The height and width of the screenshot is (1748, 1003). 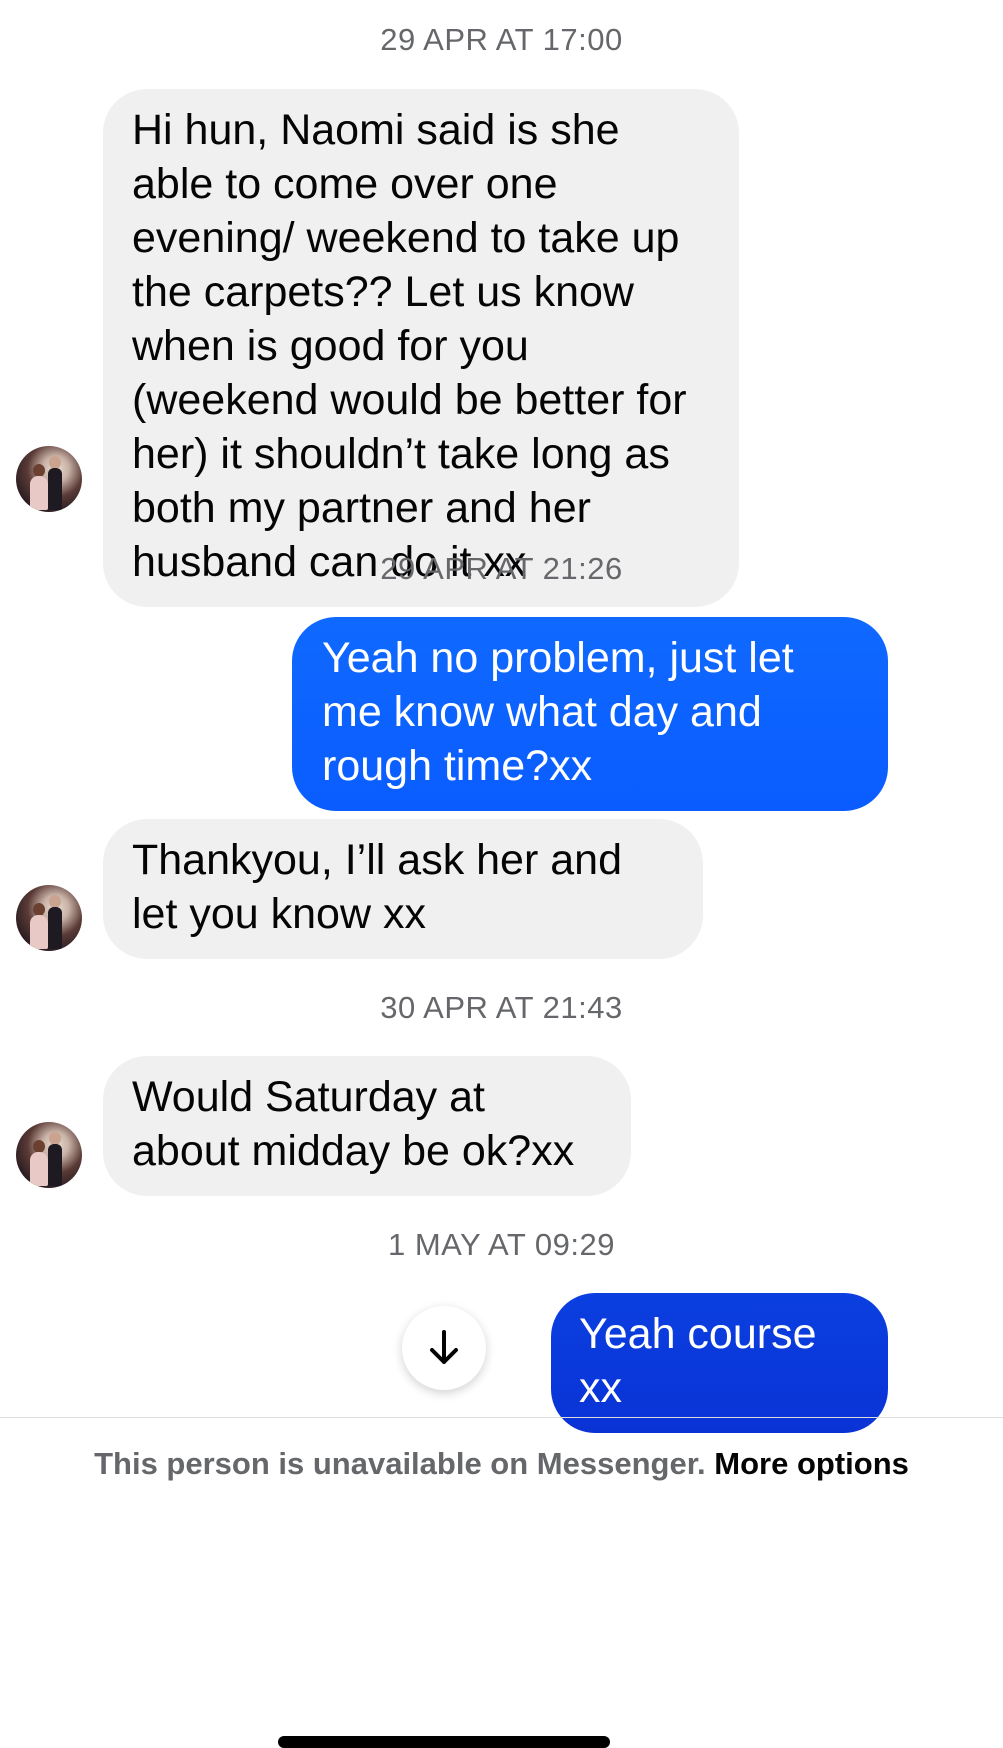 What do you see at coordinates (501, 568) in the screenshot?
I see `timestamp: 29 APR AT 21:26` at bounding box center [501, 568].